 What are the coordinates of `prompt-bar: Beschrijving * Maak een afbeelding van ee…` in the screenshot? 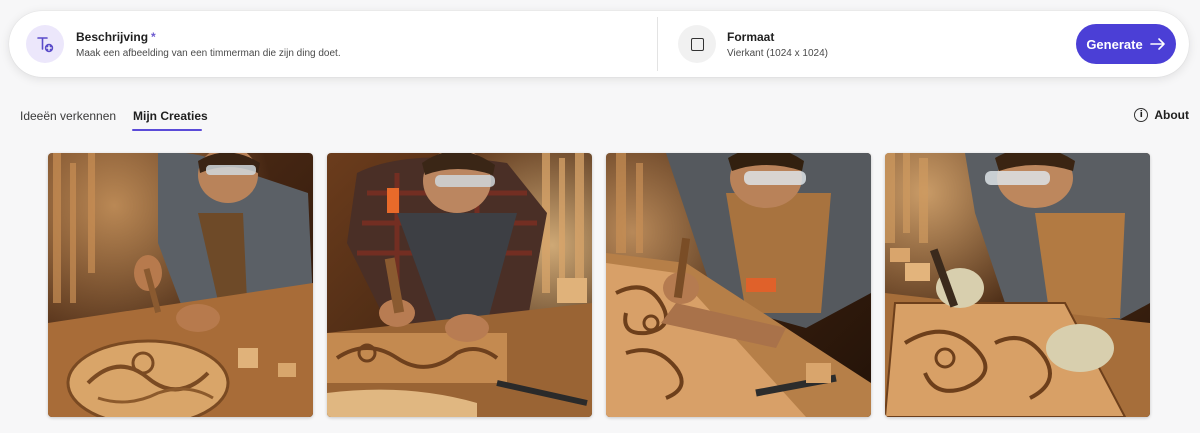 It's located at (599, 44).